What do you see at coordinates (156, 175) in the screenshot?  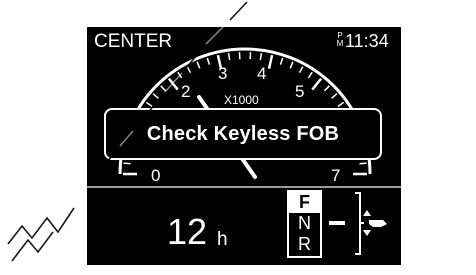 I see `tick-label-0: 0` at bounding box center [156, 175].